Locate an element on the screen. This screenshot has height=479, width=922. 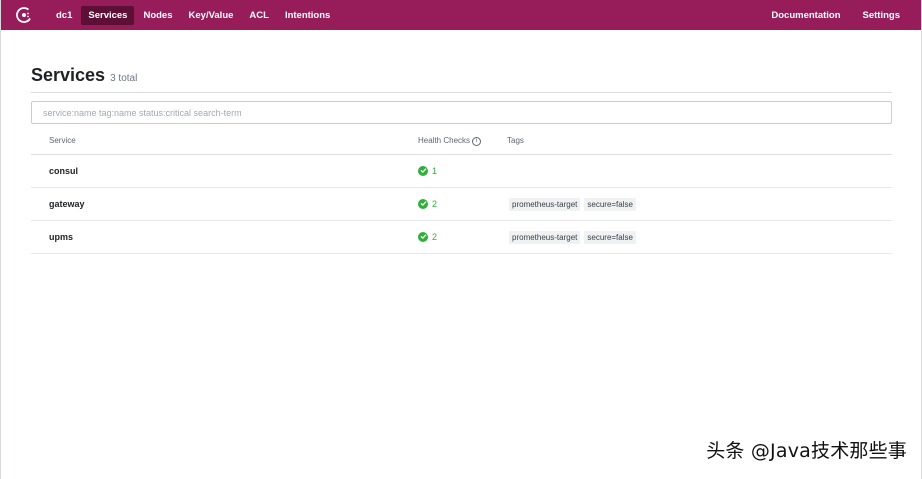
nav-item-nodes: Nodes is located at coordinates (157, 15).